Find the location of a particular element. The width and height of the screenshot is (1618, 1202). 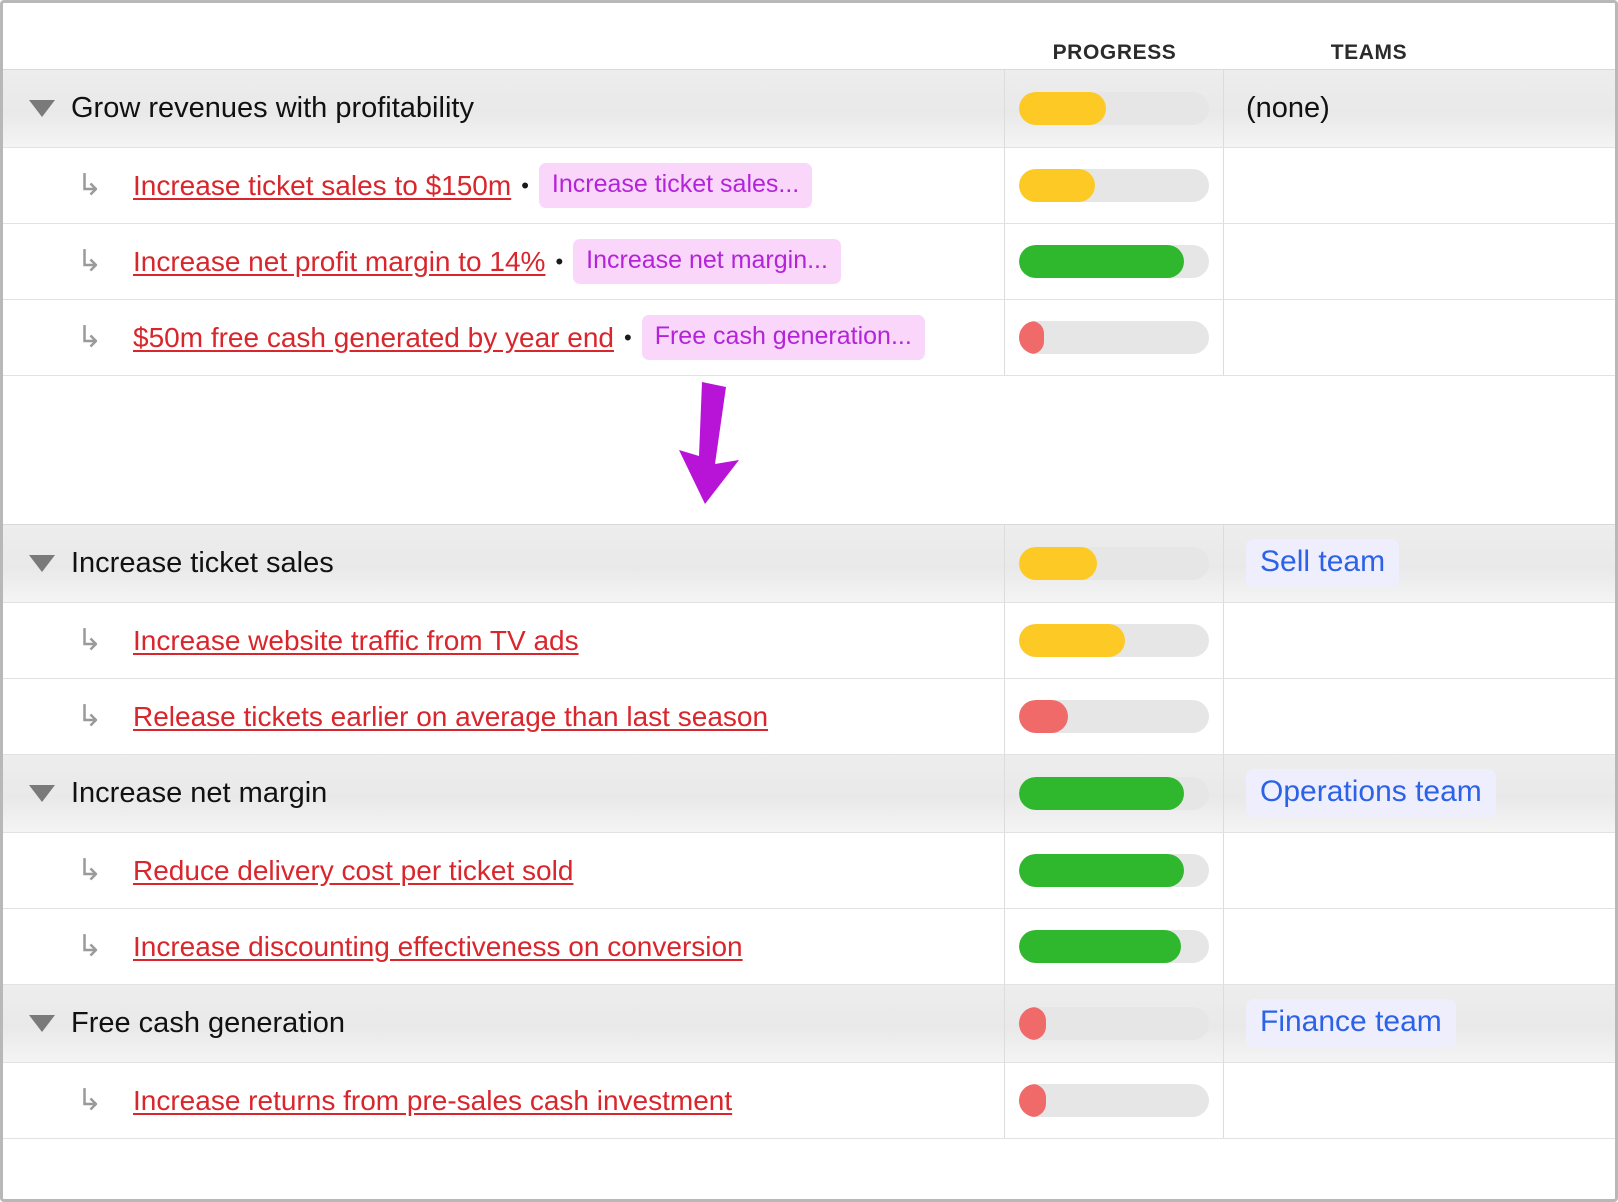

teams-column-header: TEAMS is located at coordinates (1369, 52).